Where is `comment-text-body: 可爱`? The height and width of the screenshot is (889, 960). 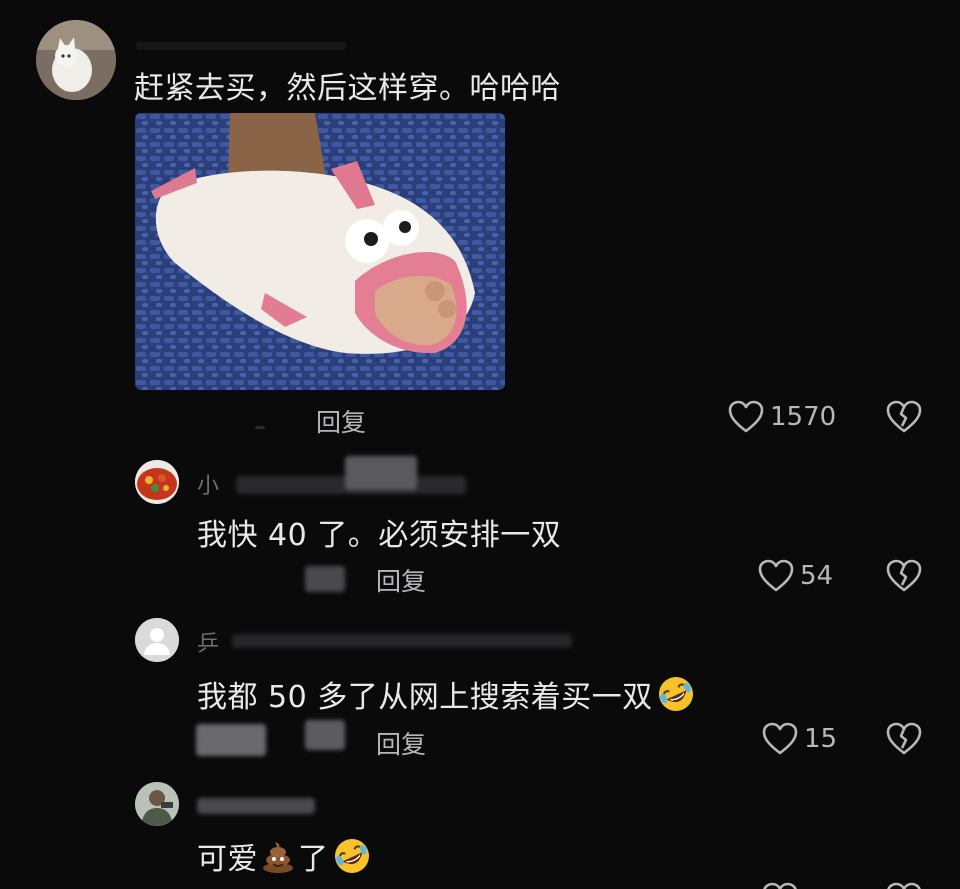
comment-text-body: 可爱 is located at coordinates (227, 859).